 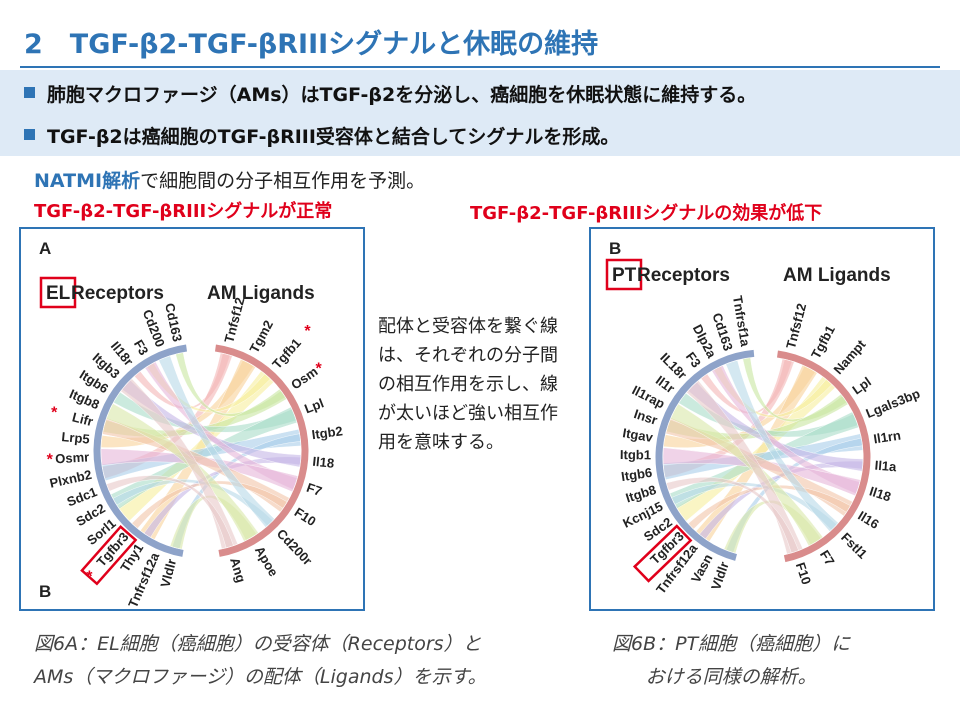 I want to click on title-underline, so click(x=480, y=67).